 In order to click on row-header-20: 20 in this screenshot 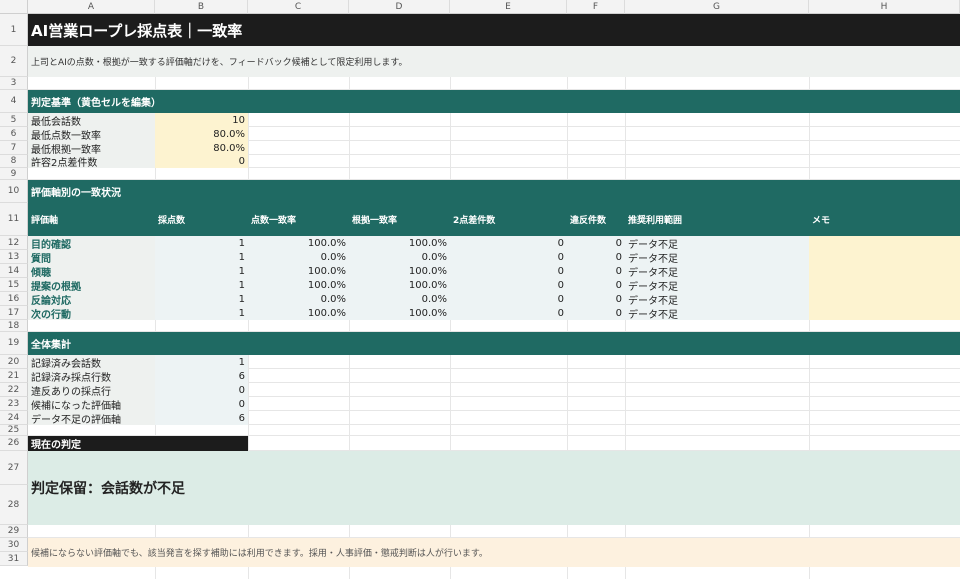, I will do `click(14, 362)`.